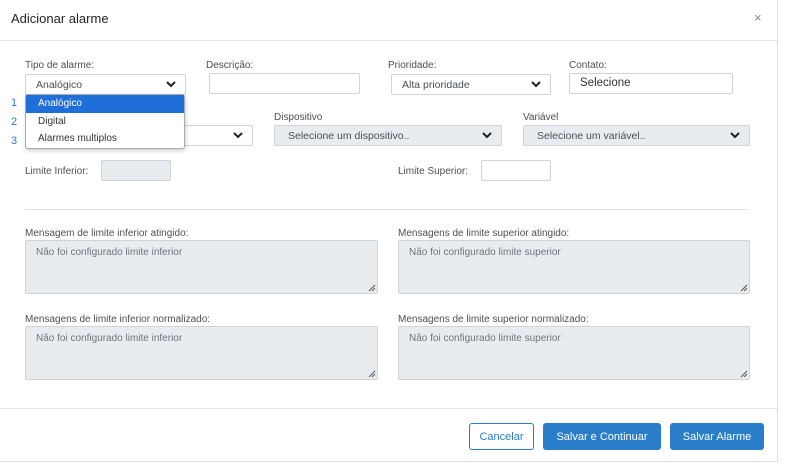  I want to click on msg-superior-normalizado-value: Não foi configurado limite superior, so click(485, 338).